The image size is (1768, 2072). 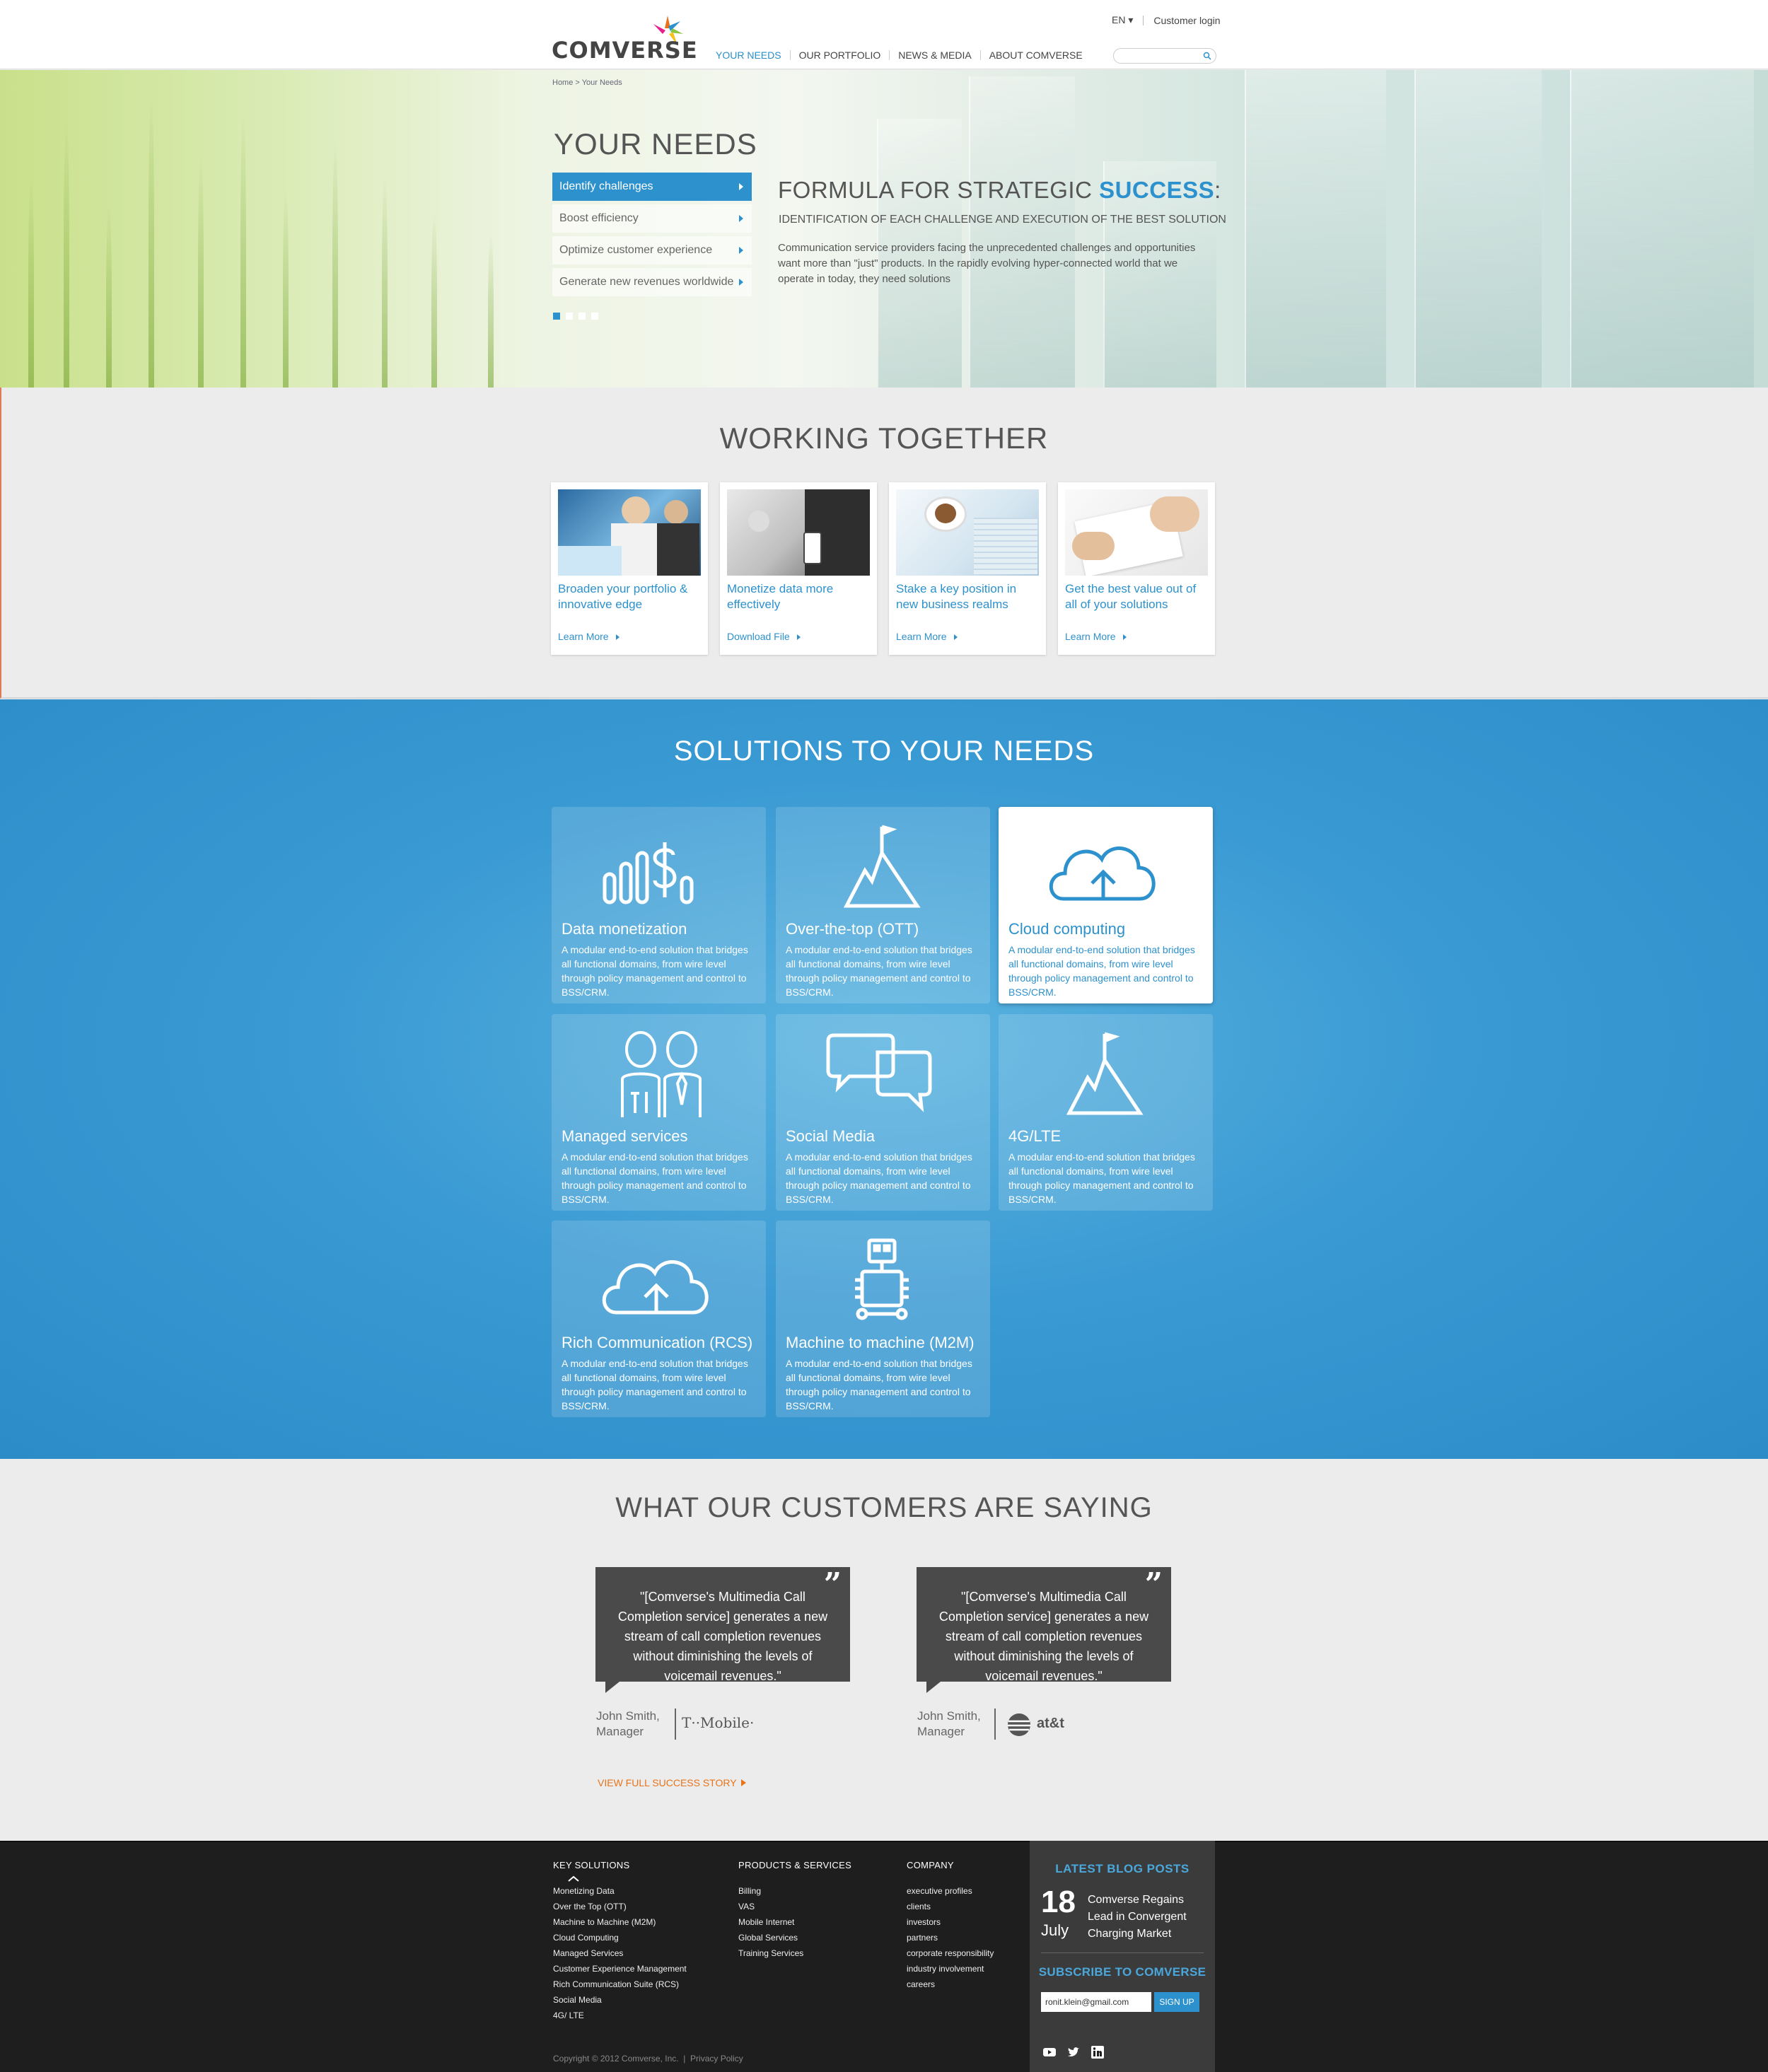 I want to click on footer-link: Cloud Computing, so click(x=620, y=1938).